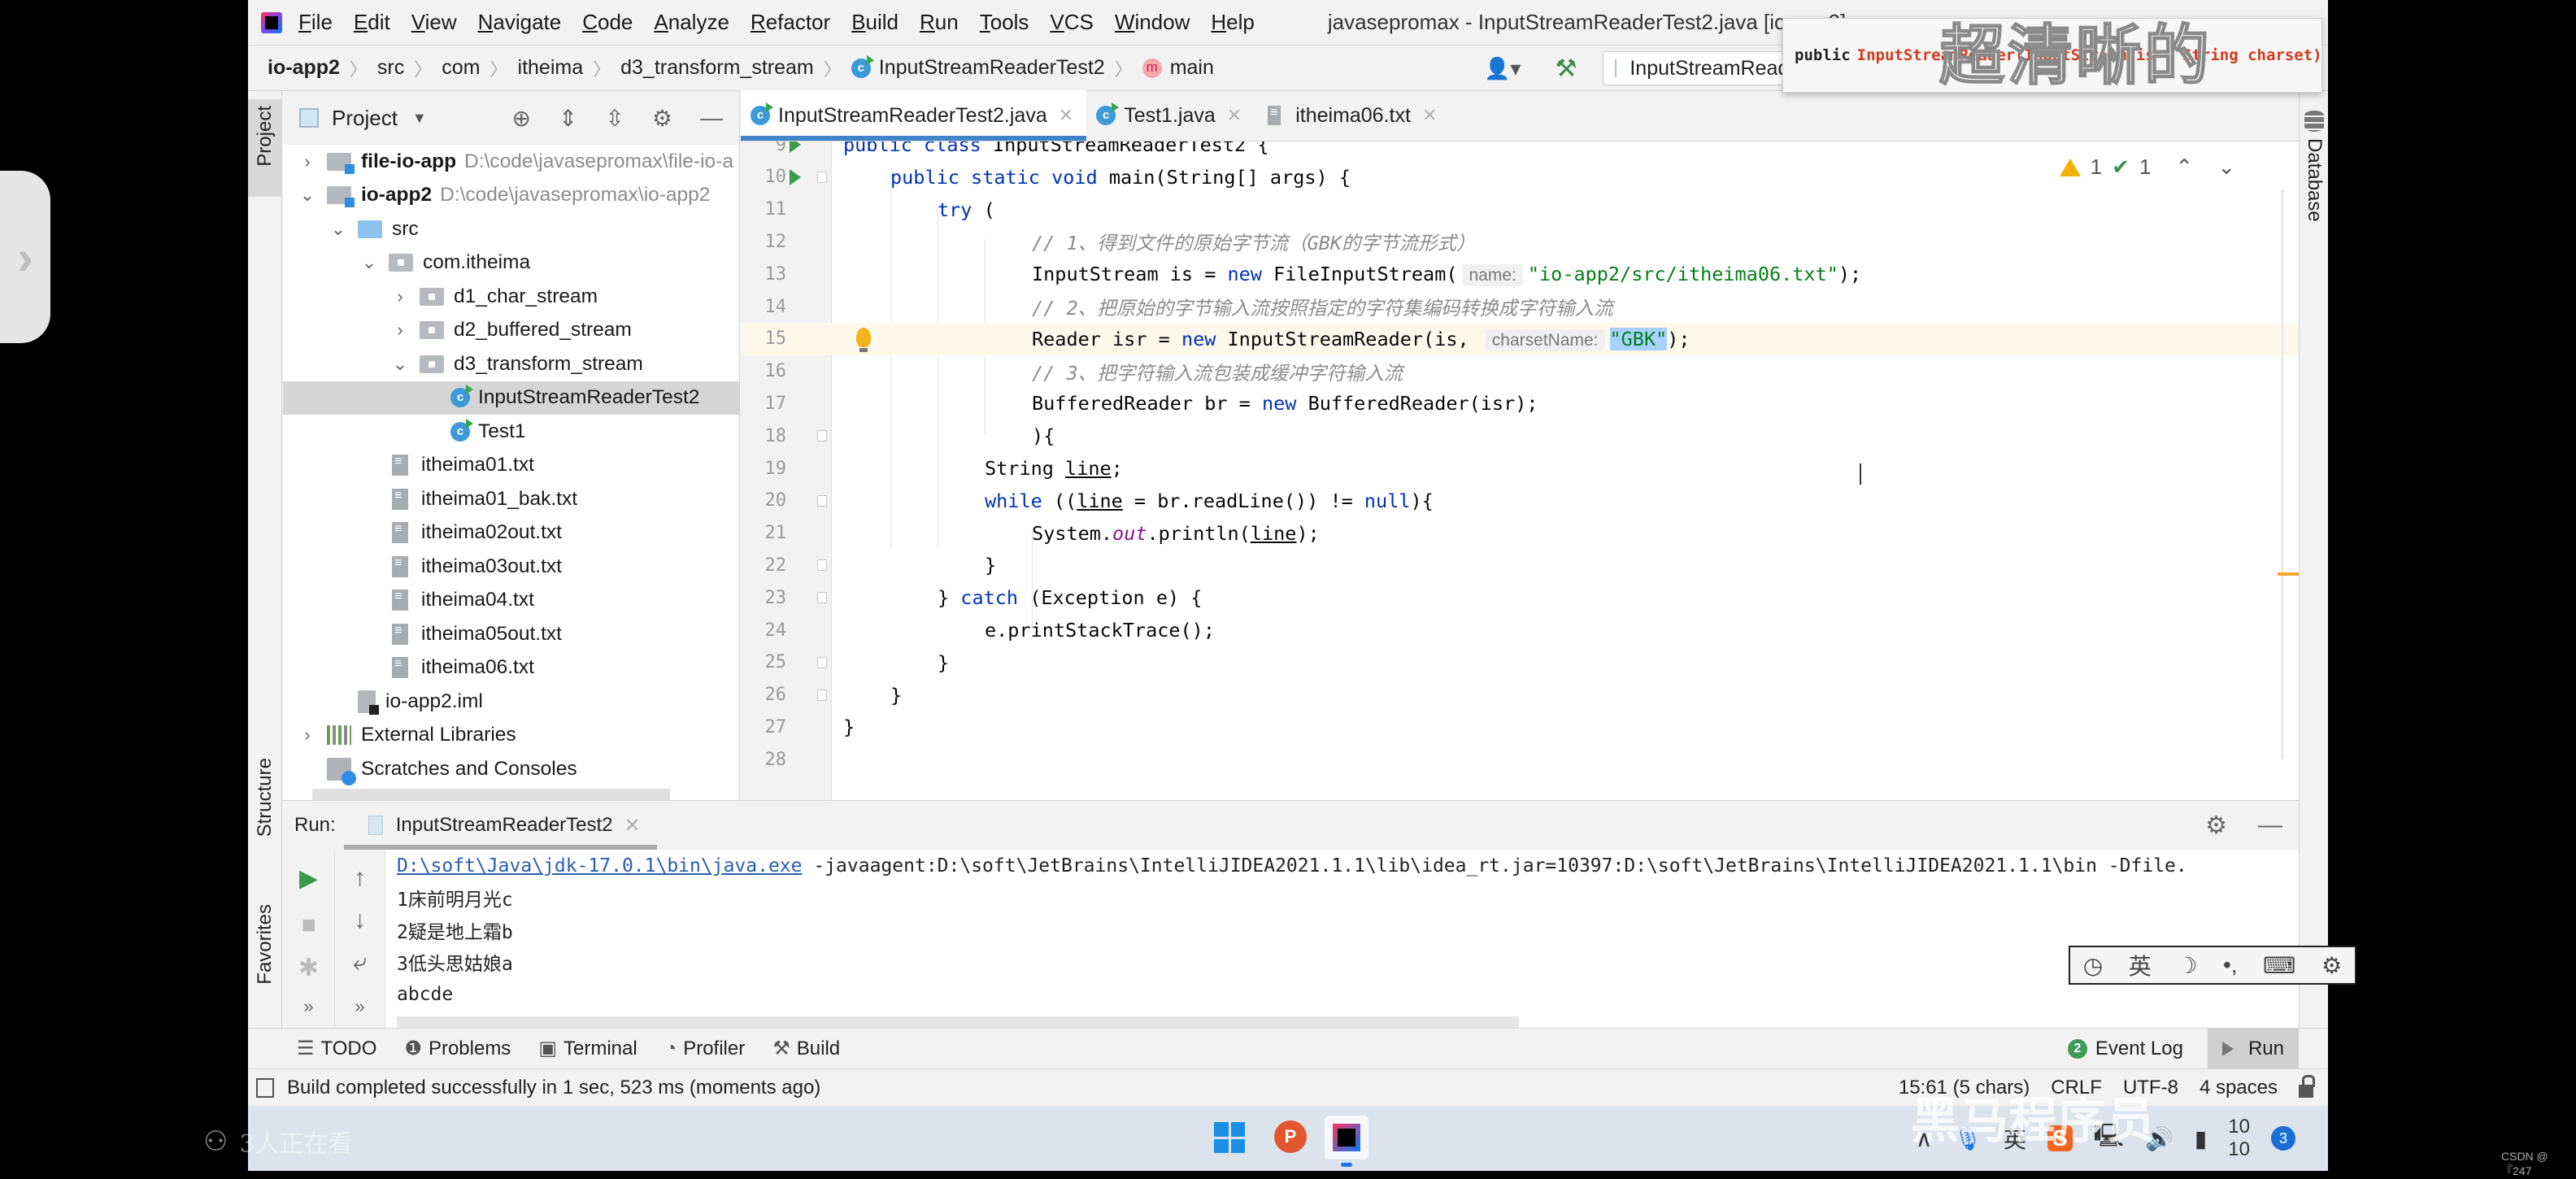  What do you see at coordinates (551, 68) in the screenshot?
I see `breadcrumb-itheima: itheima` at bounding box center [551, 68].